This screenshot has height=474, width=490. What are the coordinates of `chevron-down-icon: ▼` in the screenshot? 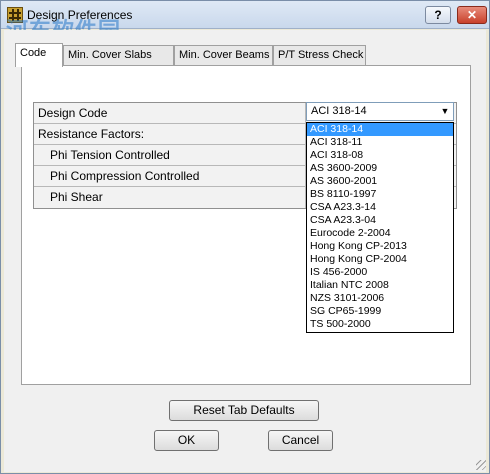 It's located at (445, 111).